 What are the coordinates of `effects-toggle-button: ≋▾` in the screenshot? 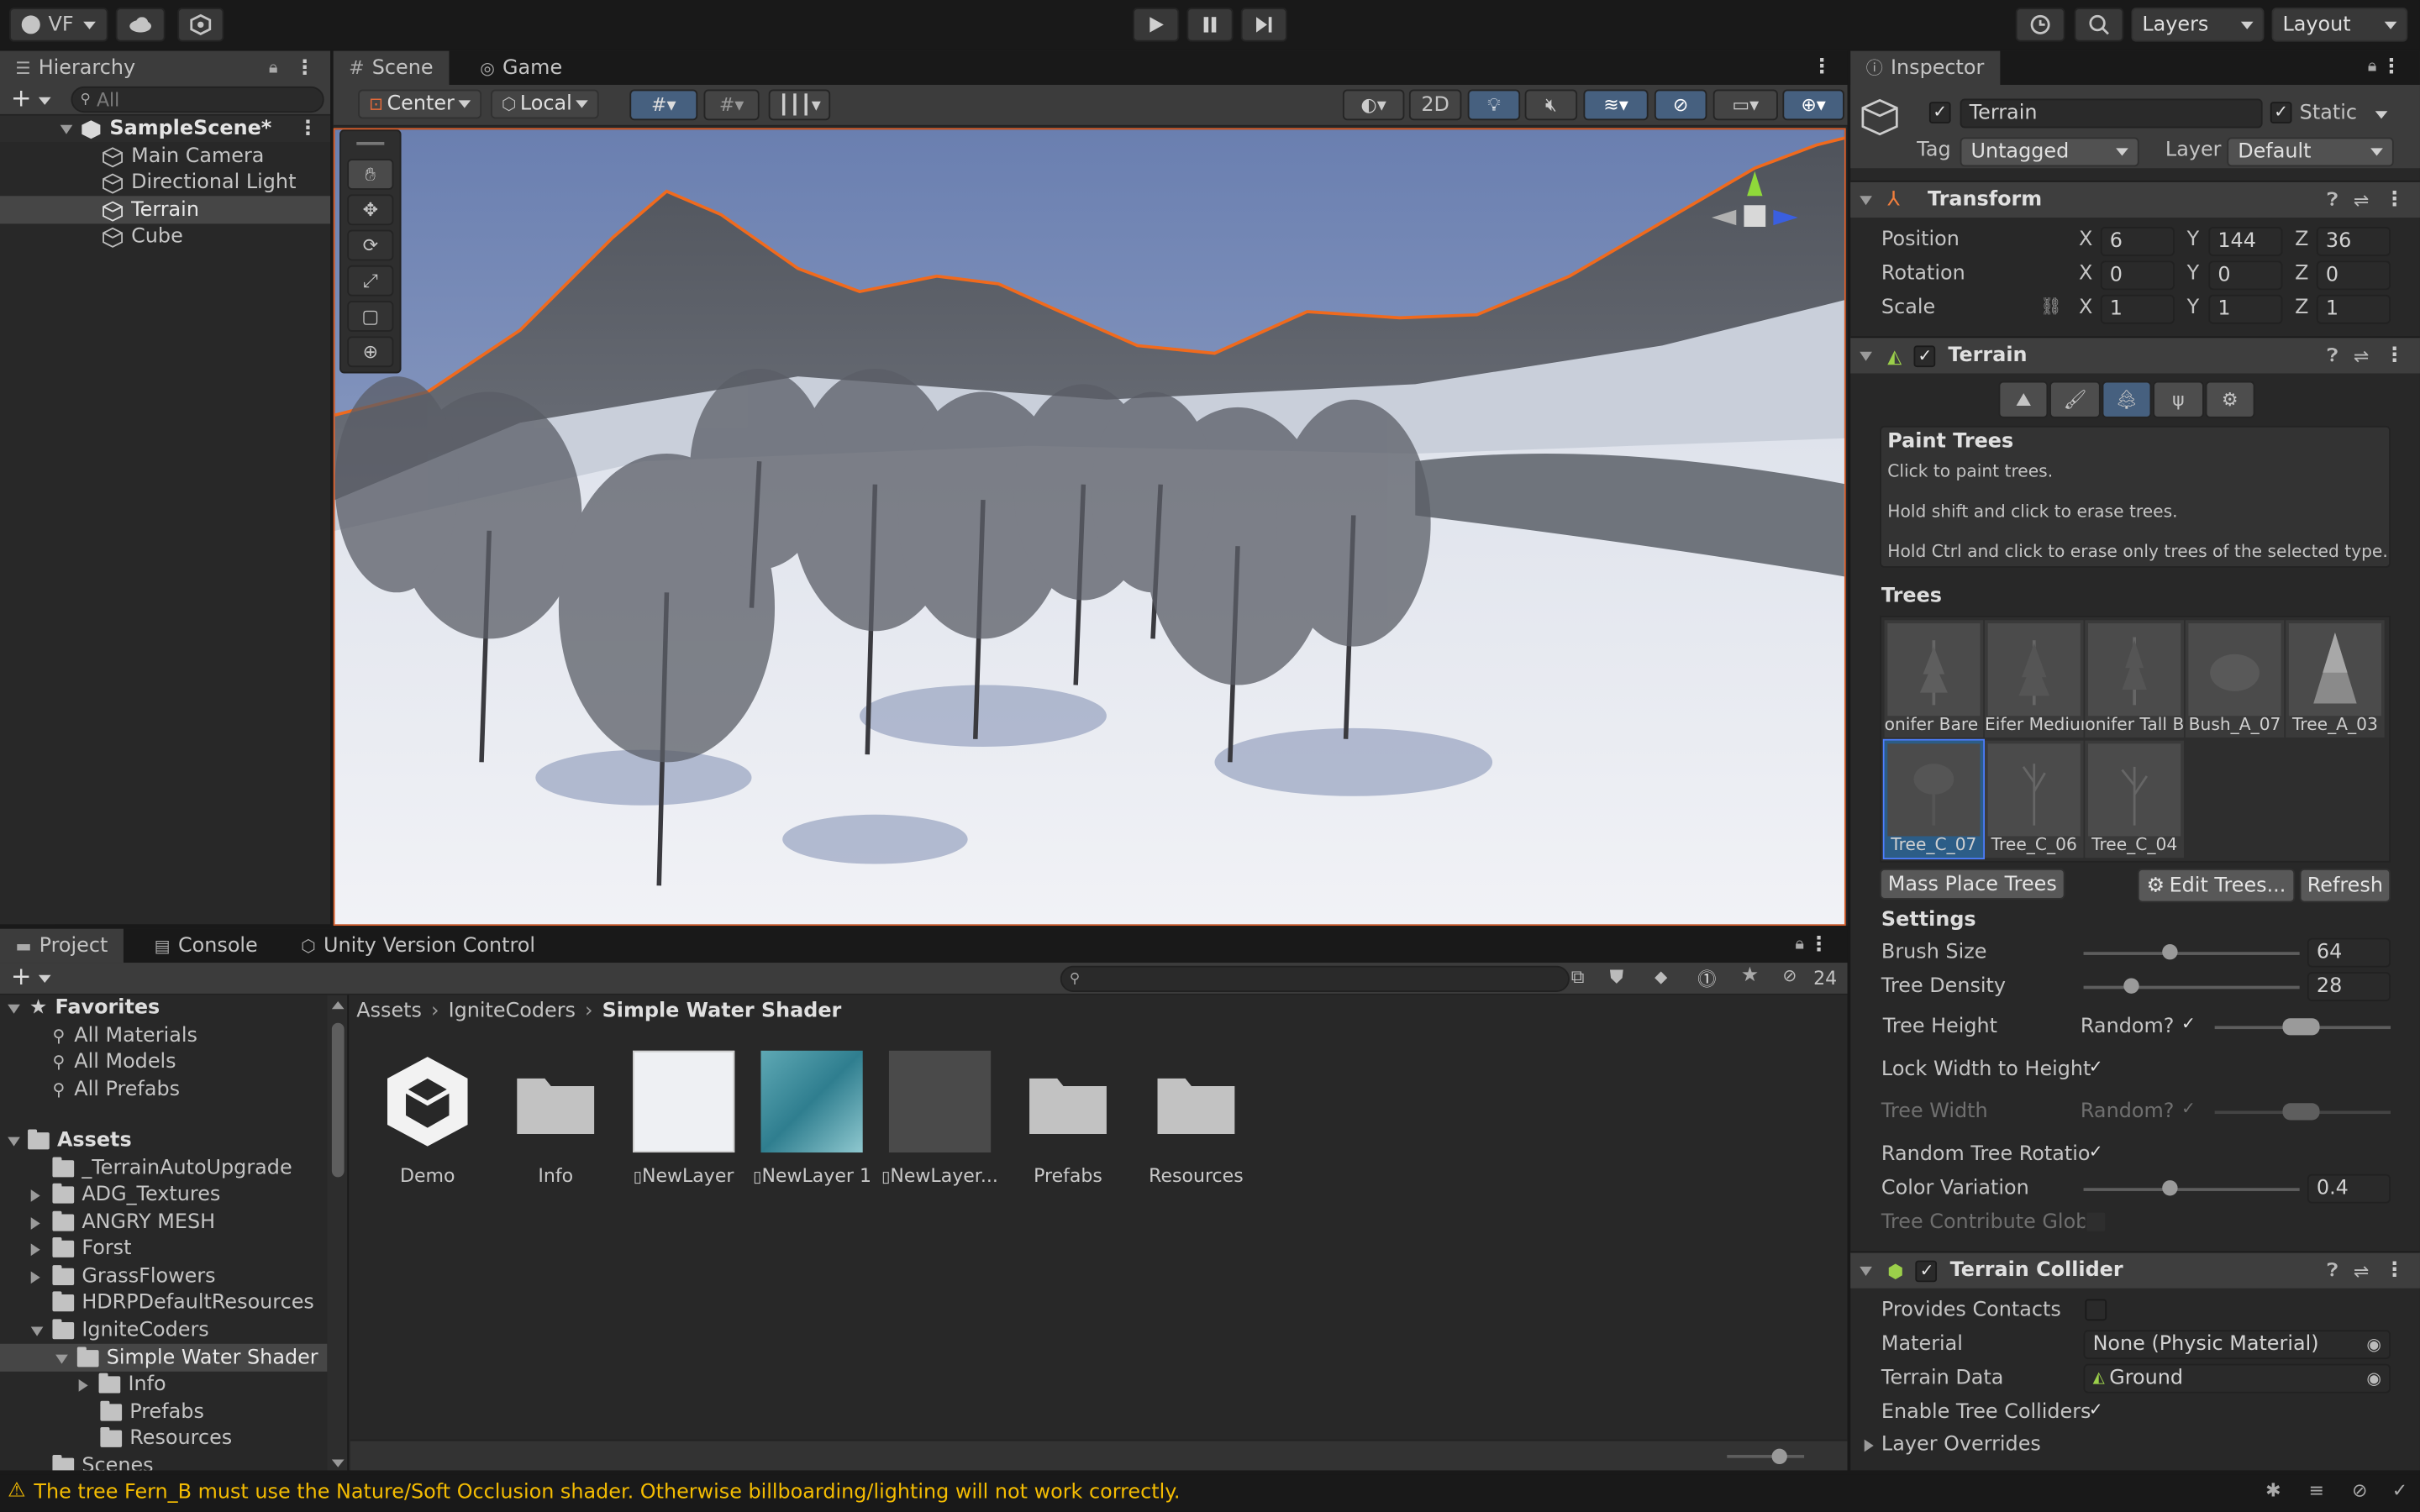 It's located at (1616, 105).